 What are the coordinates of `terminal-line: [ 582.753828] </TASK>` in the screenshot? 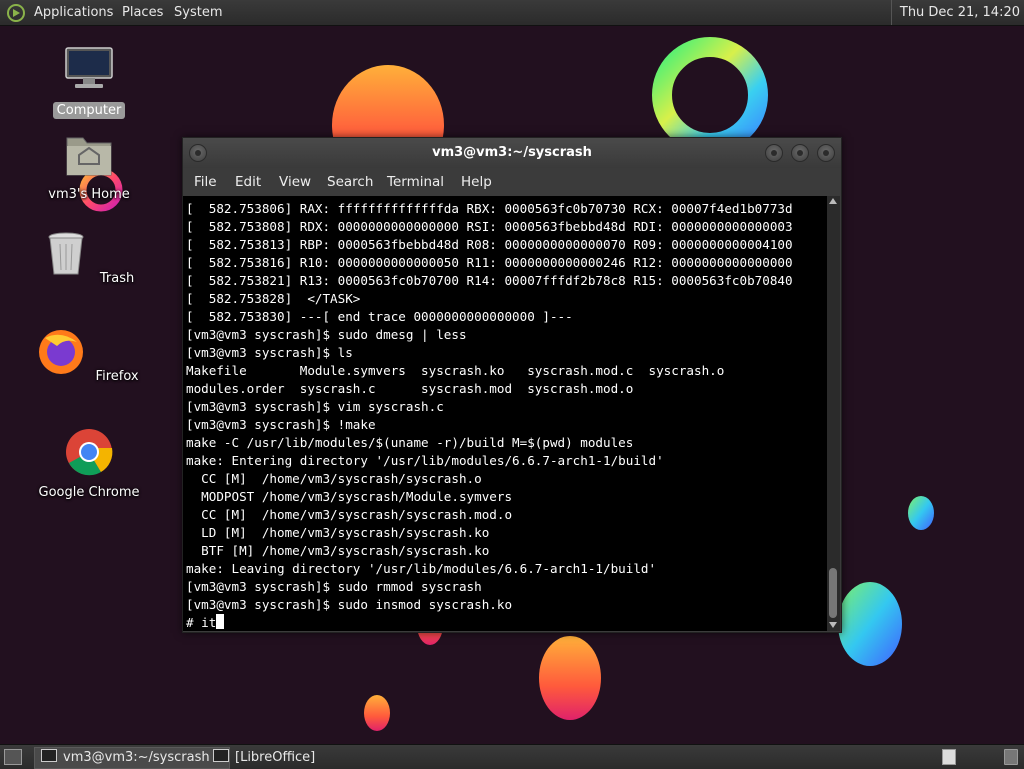 It's located at (273, 298).